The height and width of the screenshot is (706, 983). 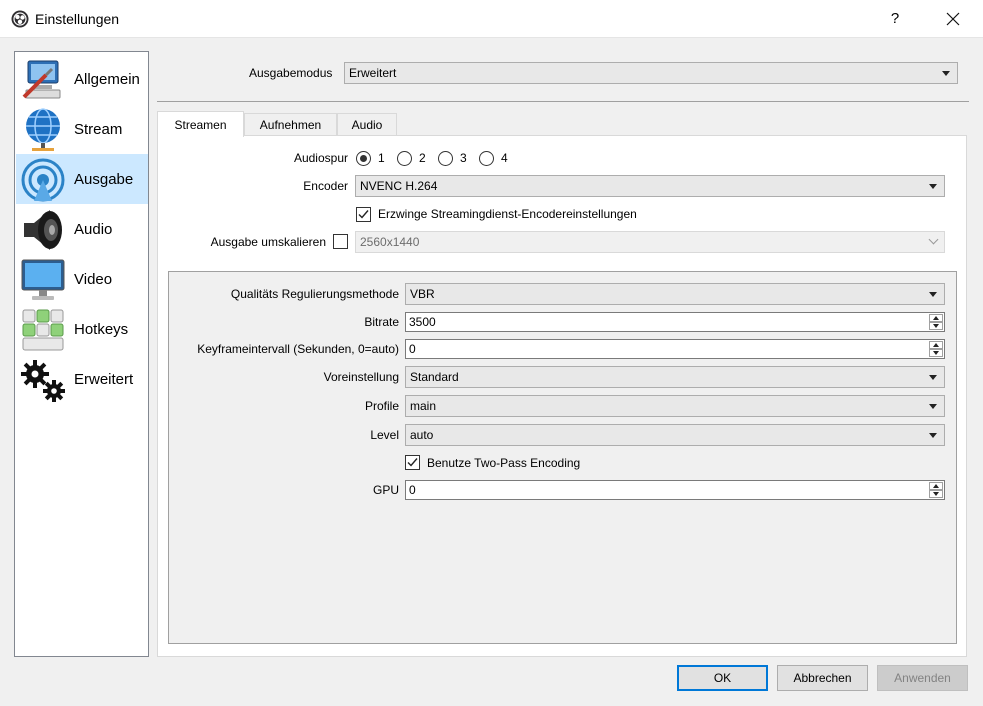 I want to click on preset-dropdown: Standard, so click(x=675, y=377).